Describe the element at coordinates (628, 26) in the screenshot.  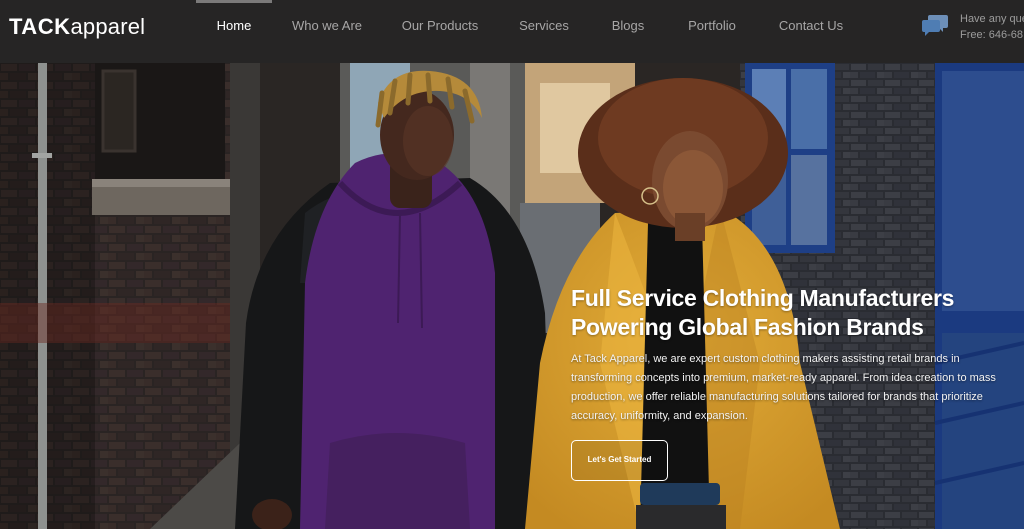
I see `nav-blogs: Blogs` at that location.